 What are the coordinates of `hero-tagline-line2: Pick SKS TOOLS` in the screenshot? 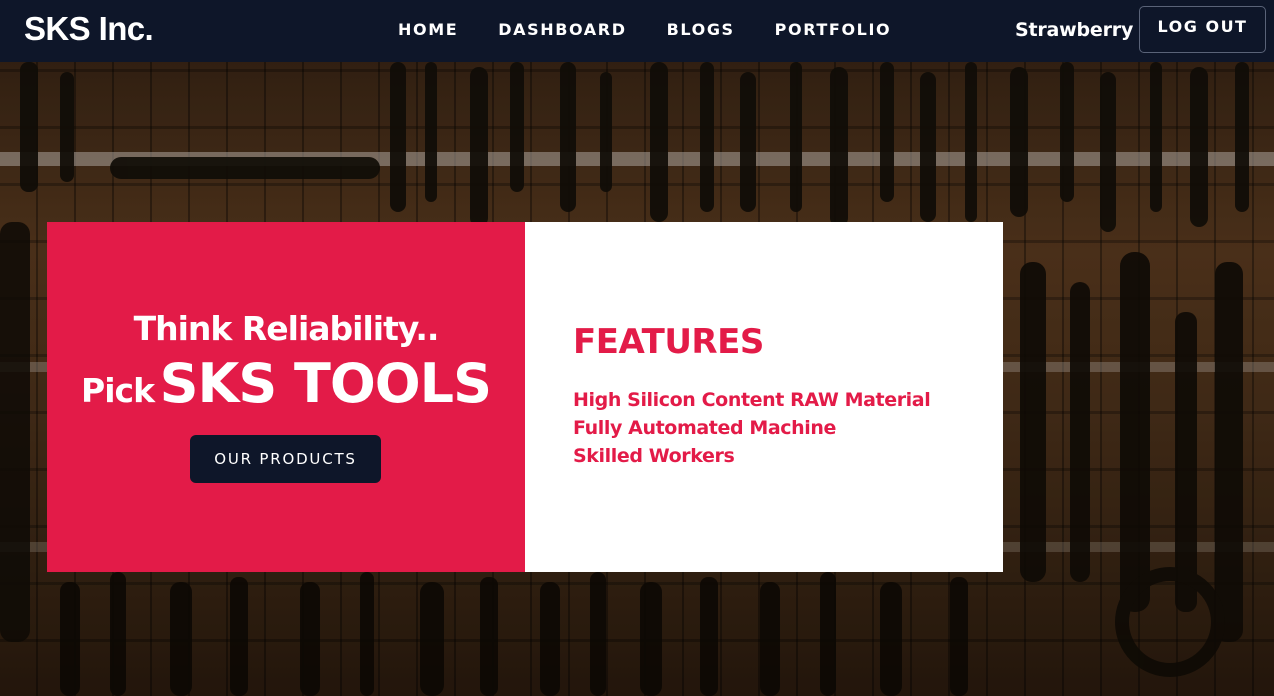 It's located at (286, 383).